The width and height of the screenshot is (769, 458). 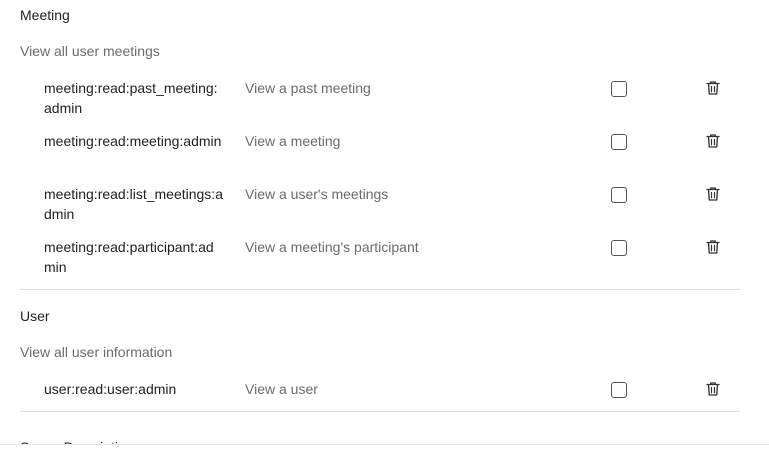 I want to click on scope-name: meeting:read:meeting:admin, so click(x=133, y=141).